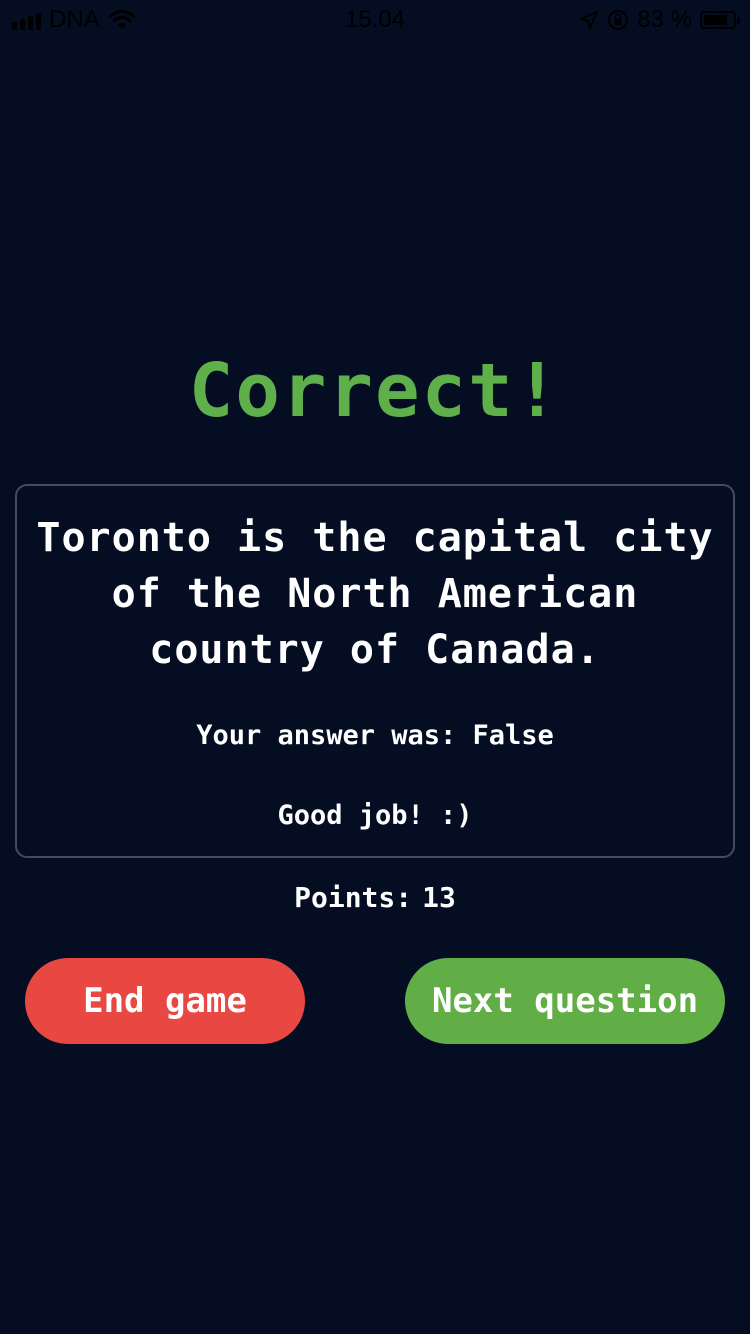 This screenshot has width=750, height=1334. I want to click on points-value: 13, so click(439, 897).